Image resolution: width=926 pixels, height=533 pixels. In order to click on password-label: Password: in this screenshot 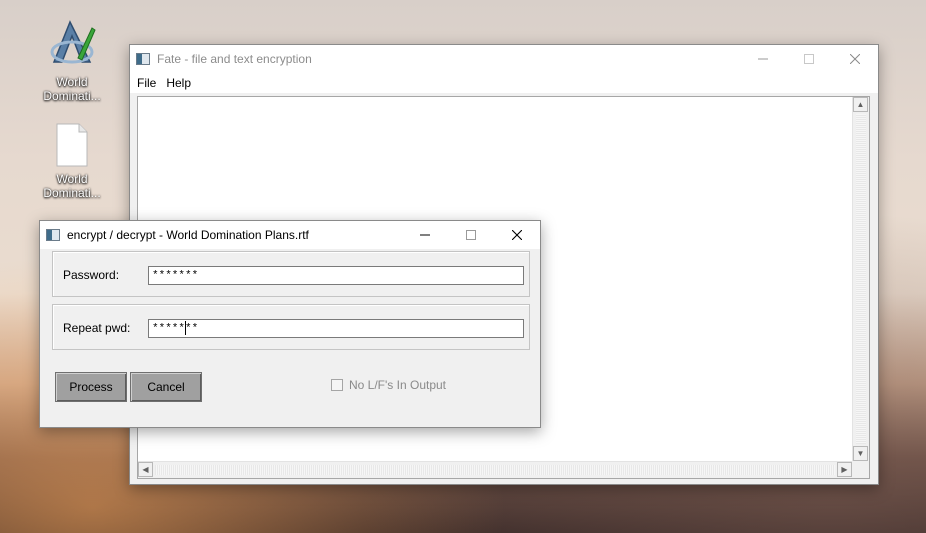, I will do `click(91, 275)`.